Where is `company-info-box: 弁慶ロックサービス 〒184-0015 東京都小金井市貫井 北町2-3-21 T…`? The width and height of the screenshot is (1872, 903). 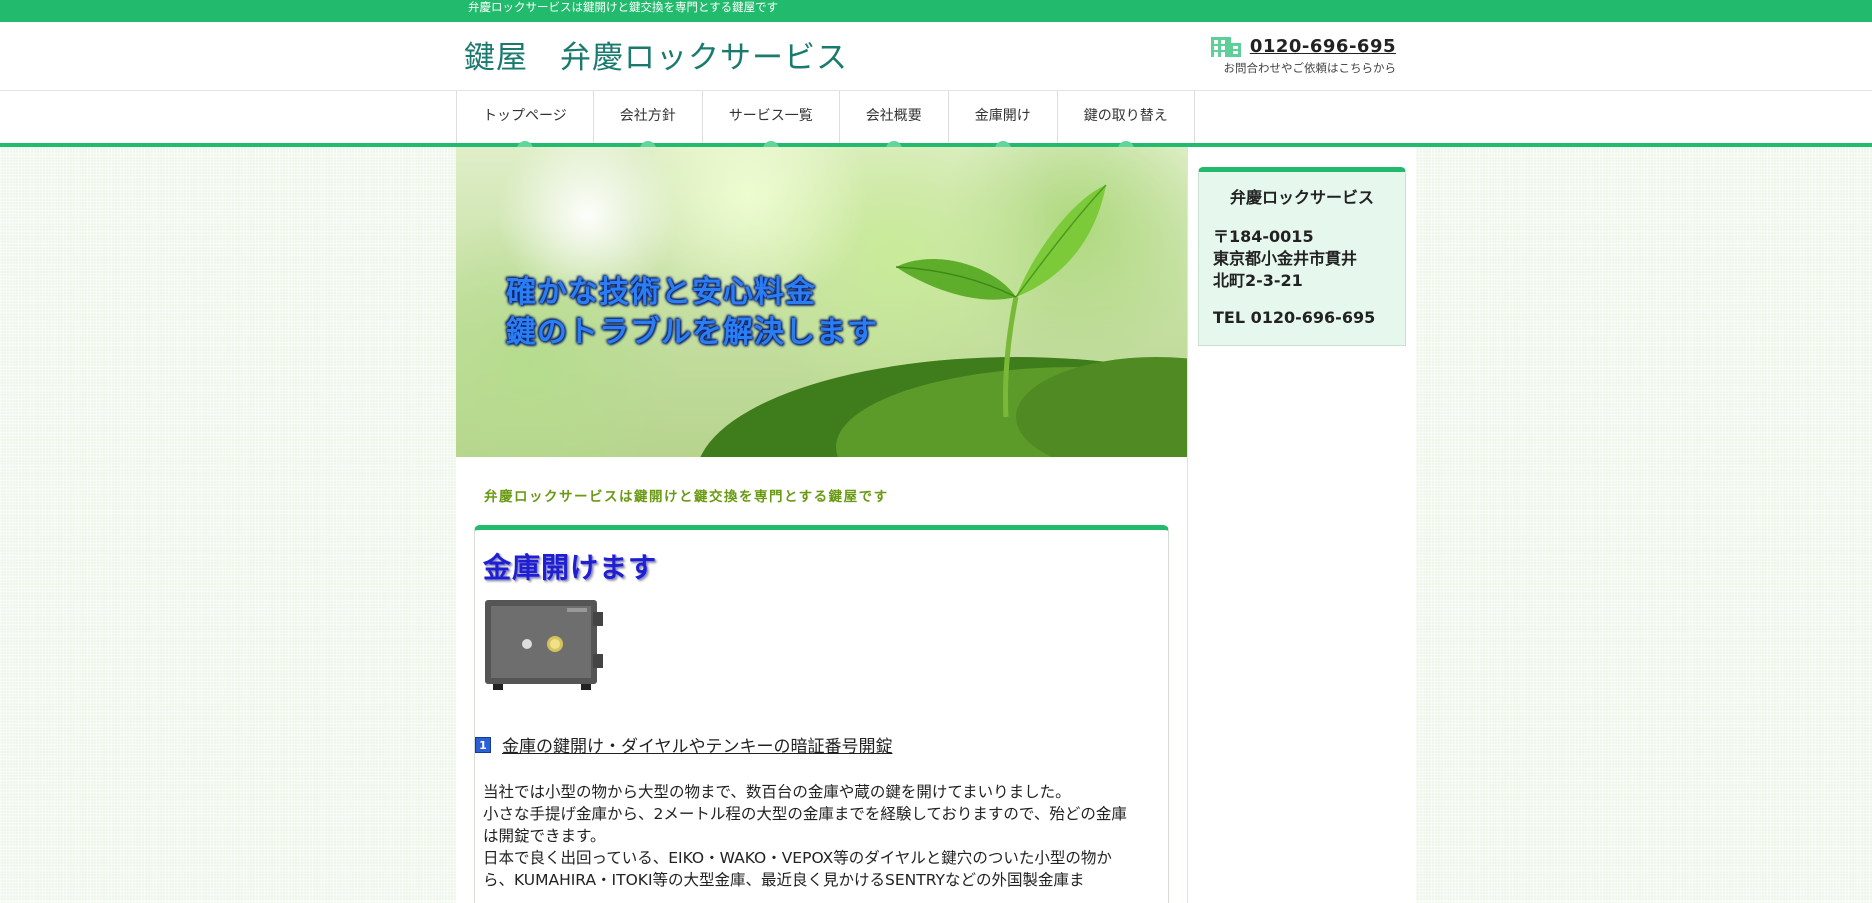
company-info-box: 弁慶ロックサービス 〒184-0015 東京都小金井市貫井 北町2-3-21 T… is located at coordinates (1302, 256).